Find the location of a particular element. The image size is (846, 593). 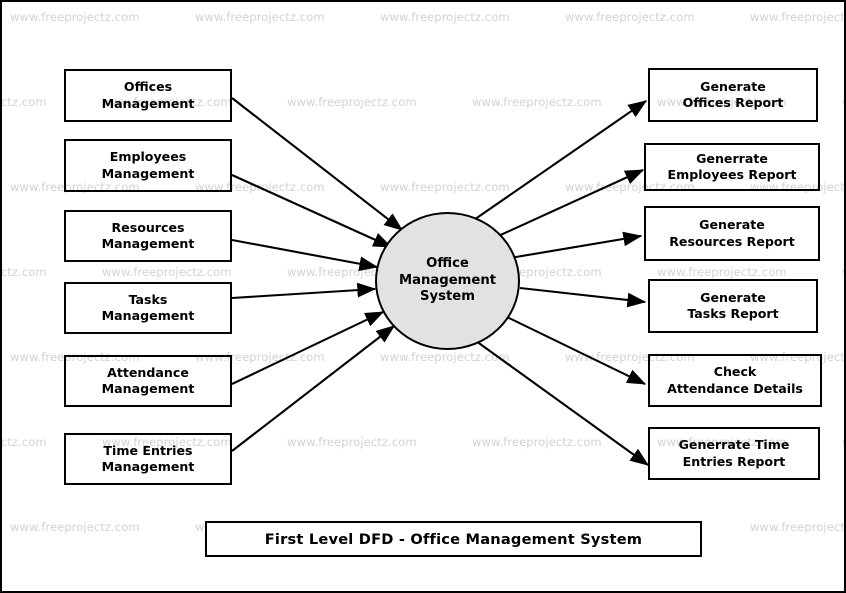

entity-check-attendance-details: Check Attendance Details is located at coordinates (735, 380).